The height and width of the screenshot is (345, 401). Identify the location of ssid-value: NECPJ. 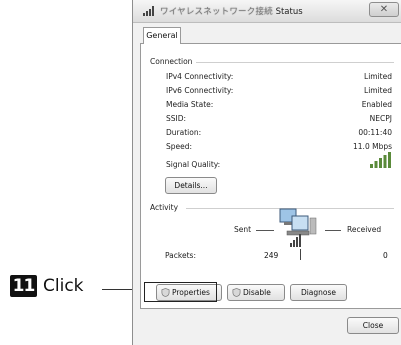
(380, 118).